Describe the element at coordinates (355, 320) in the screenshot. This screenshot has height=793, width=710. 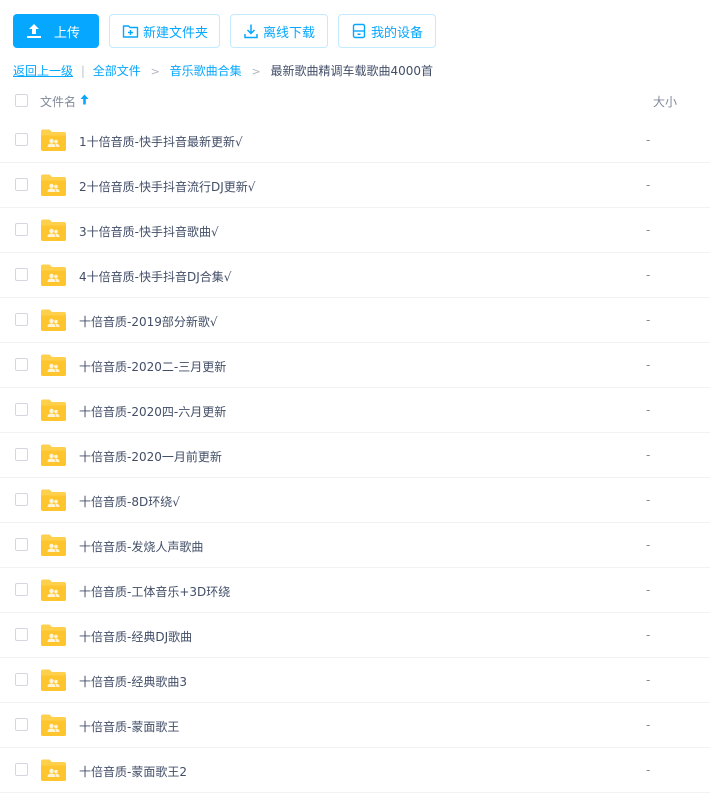
I see `file-row: 十倍音质-2019部分新歌√ -` at that location.